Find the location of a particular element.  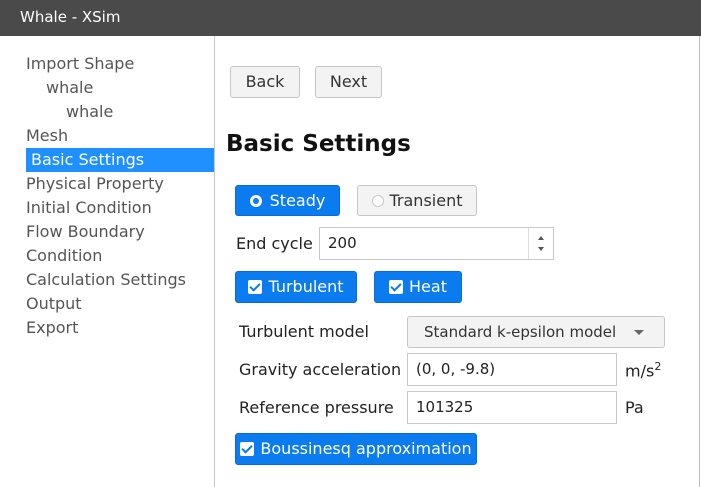

gravity-input: (0, 0, -9.8) is located at coordinates (512, 369).